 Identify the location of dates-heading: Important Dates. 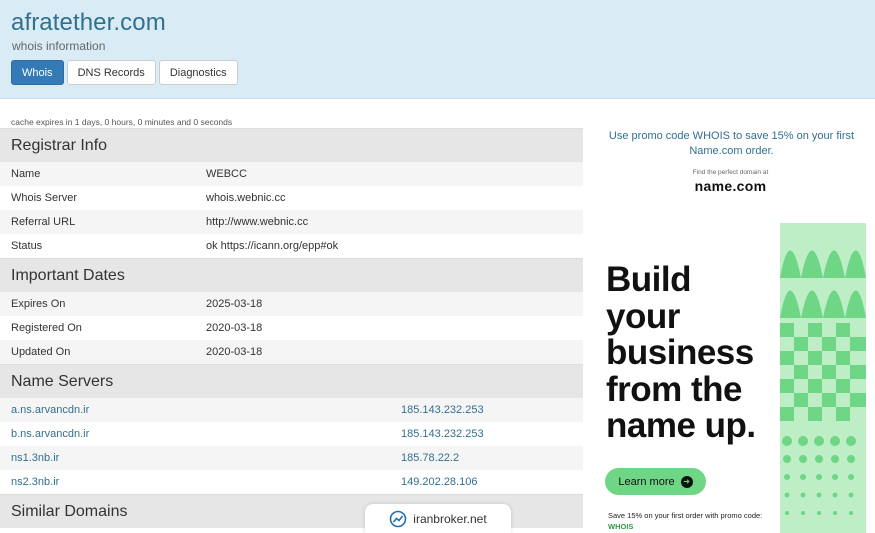
(291, 275).